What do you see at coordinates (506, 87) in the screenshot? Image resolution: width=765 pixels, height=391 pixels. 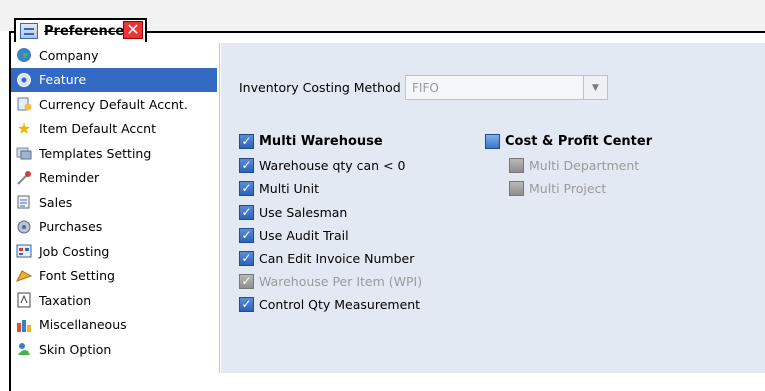 I see `costing-method-select: FIFO ▼` at bounding box center [506, 87].